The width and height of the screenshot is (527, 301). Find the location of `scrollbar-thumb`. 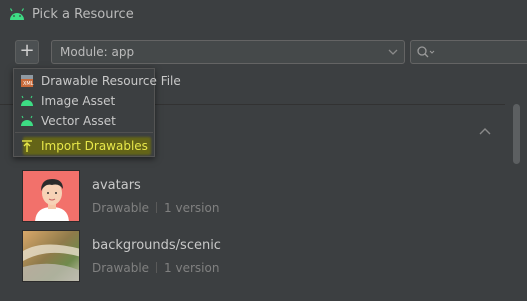

scrollbar-thumb is located at coordinates (516, 134).